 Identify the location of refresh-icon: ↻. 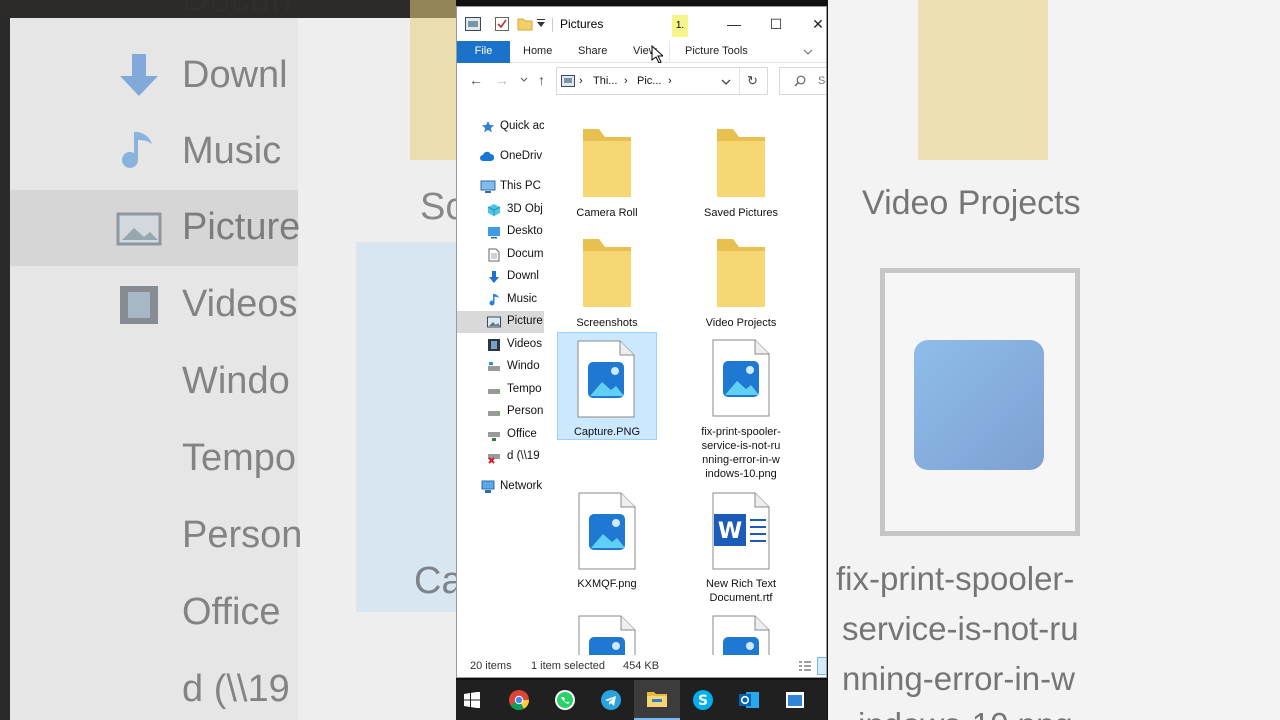
(752, 81).